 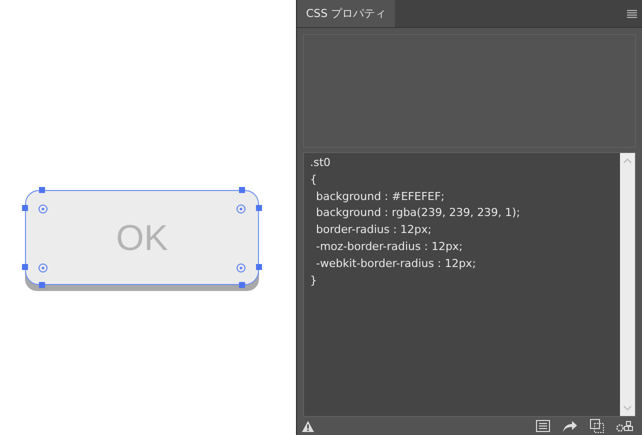 What do you see at coordinates (396, 264) in the screenshot?
I see `code-line: -webkit-border-radius : 12px;` at bounding box center [396, 264].